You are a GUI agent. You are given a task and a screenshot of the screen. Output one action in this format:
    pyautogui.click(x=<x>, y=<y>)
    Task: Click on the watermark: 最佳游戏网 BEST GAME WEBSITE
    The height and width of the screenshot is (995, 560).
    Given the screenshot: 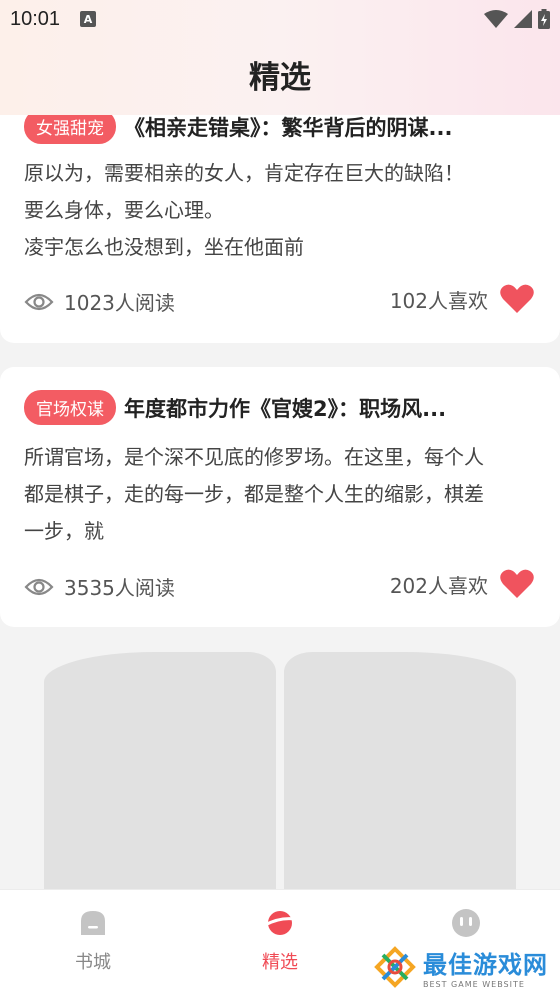 What is the action you would take?
    pyautogui.click(x=460, y=967)
    